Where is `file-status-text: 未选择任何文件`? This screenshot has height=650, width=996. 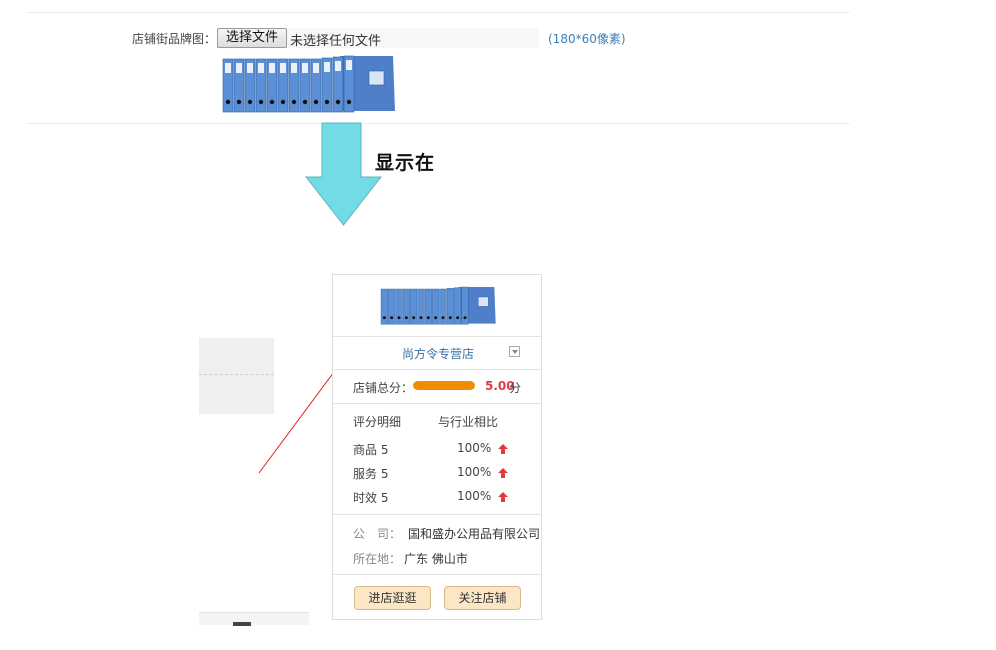
file-status-text: 未选择任何文件 is located at coordinates (336, 41).